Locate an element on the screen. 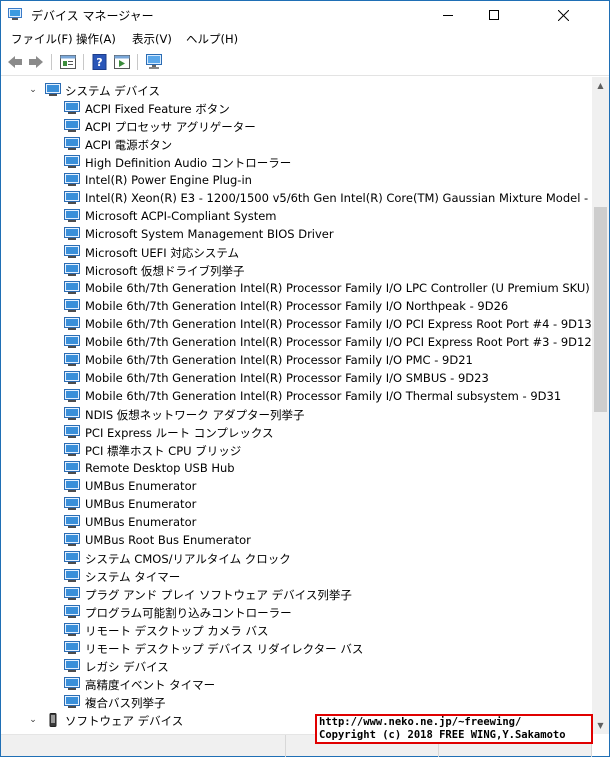 This screenshot has height=757, width=610. tree-item-device: リモート デスクトップ カメラ バス is located at coordinates (296, 630).